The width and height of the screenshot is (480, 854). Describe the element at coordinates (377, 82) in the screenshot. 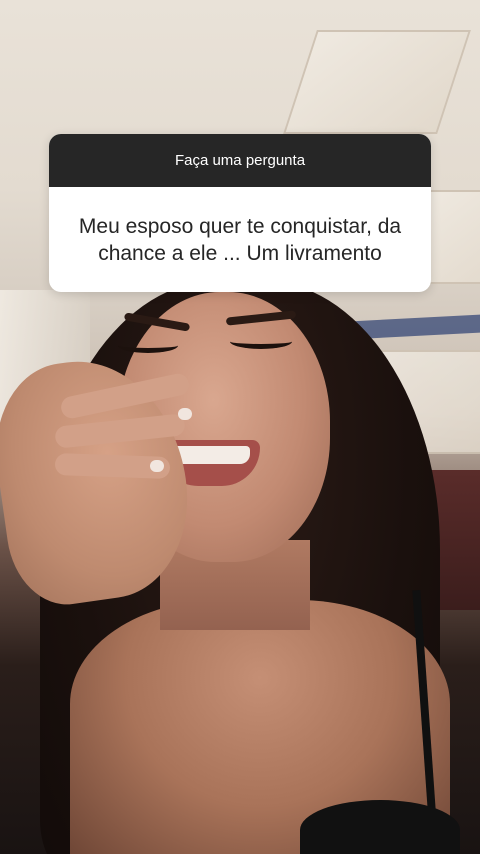

I see `ceiling-panel` at that location.